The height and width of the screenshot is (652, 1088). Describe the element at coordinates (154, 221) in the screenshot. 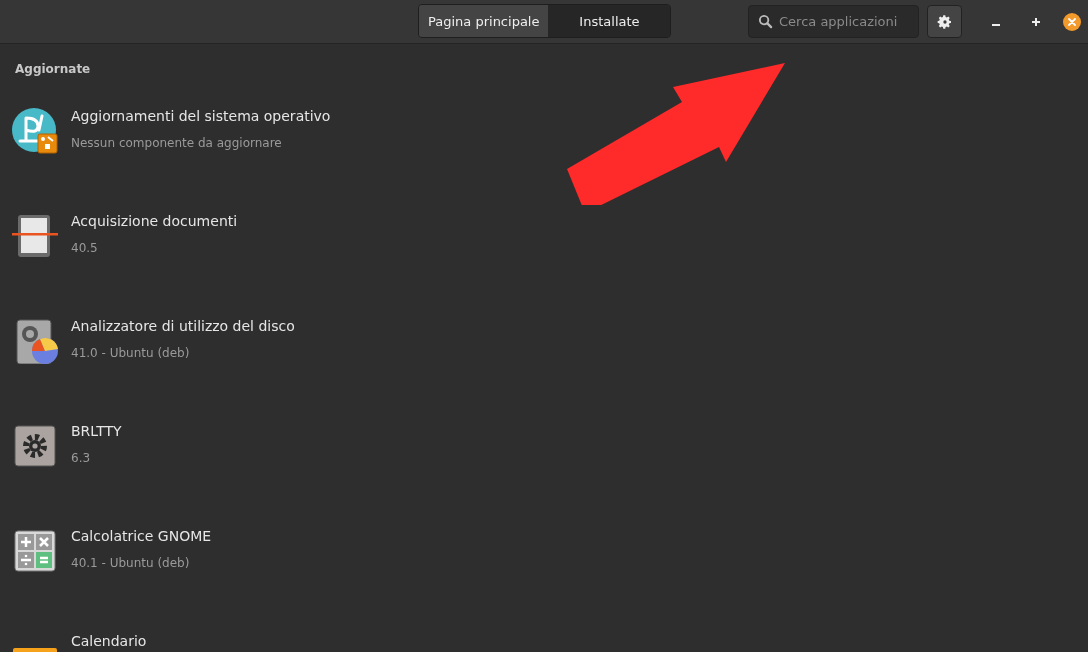

I see `app-name: Acquisizione documenti` at that location.